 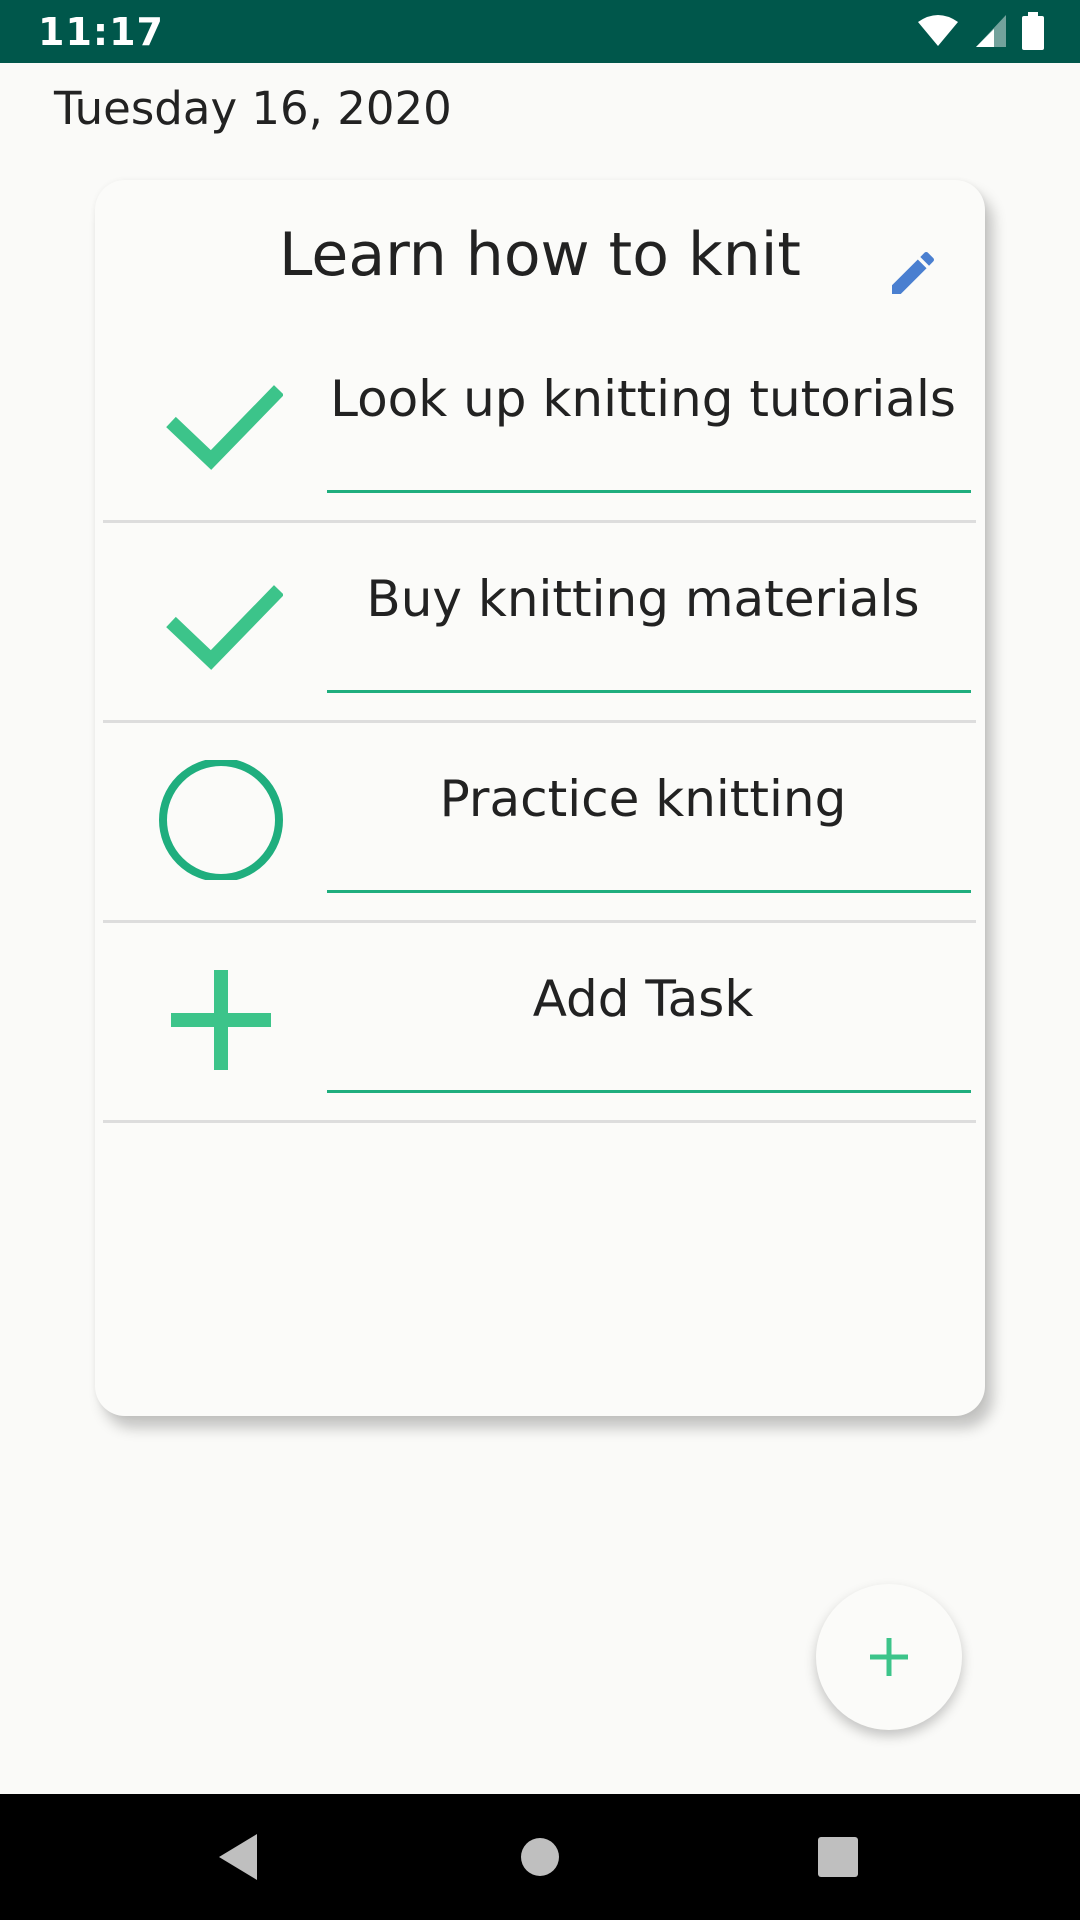 I want to click on add-list-button, so click(x=889, y=1657).